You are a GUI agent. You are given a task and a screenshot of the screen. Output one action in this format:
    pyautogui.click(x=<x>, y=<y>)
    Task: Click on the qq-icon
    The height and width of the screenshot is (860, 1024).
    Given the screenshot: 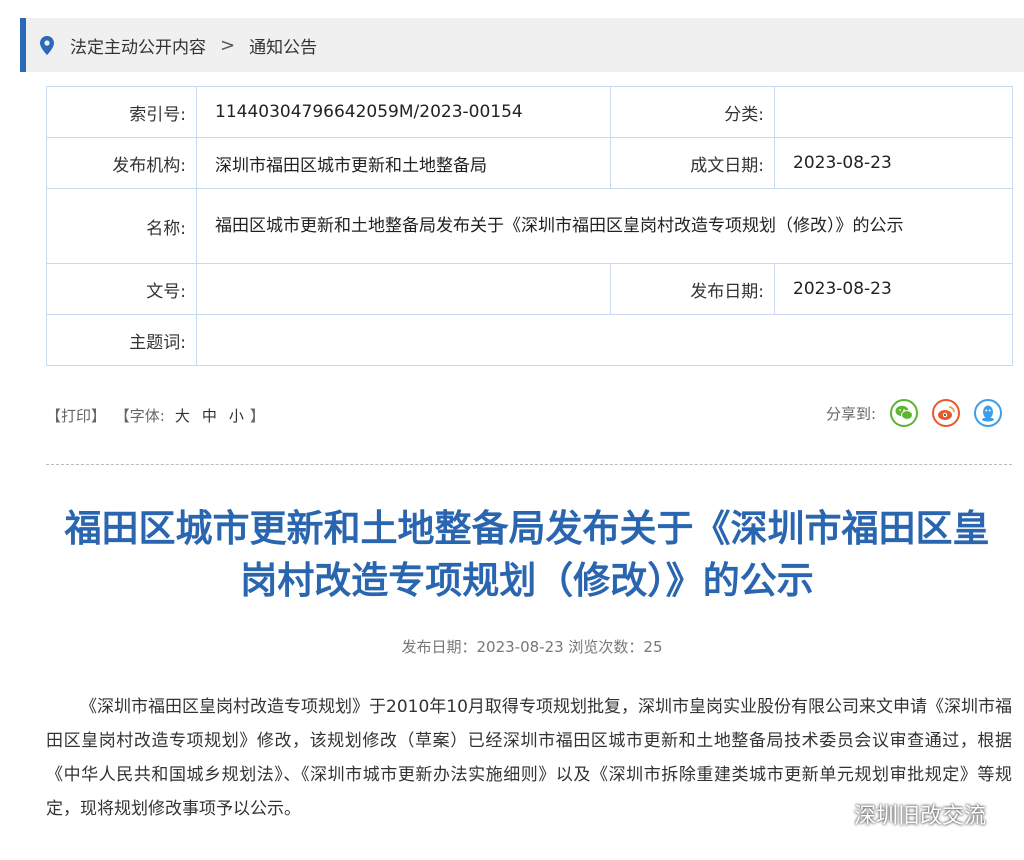 What is the action you would take?
    pyautogui.click(x=988, y=413)
    